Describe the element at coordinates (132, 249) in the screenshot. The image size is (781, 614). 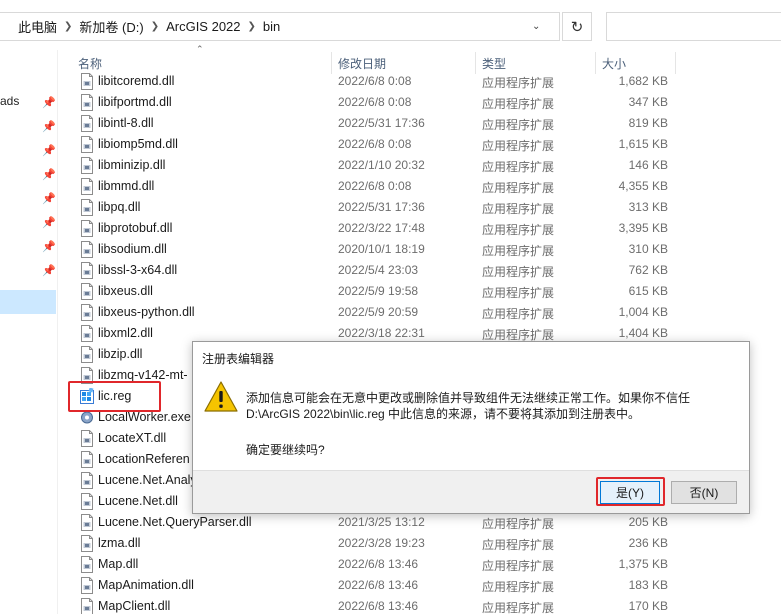
I see `file-name: libsodium.dll` at that location.